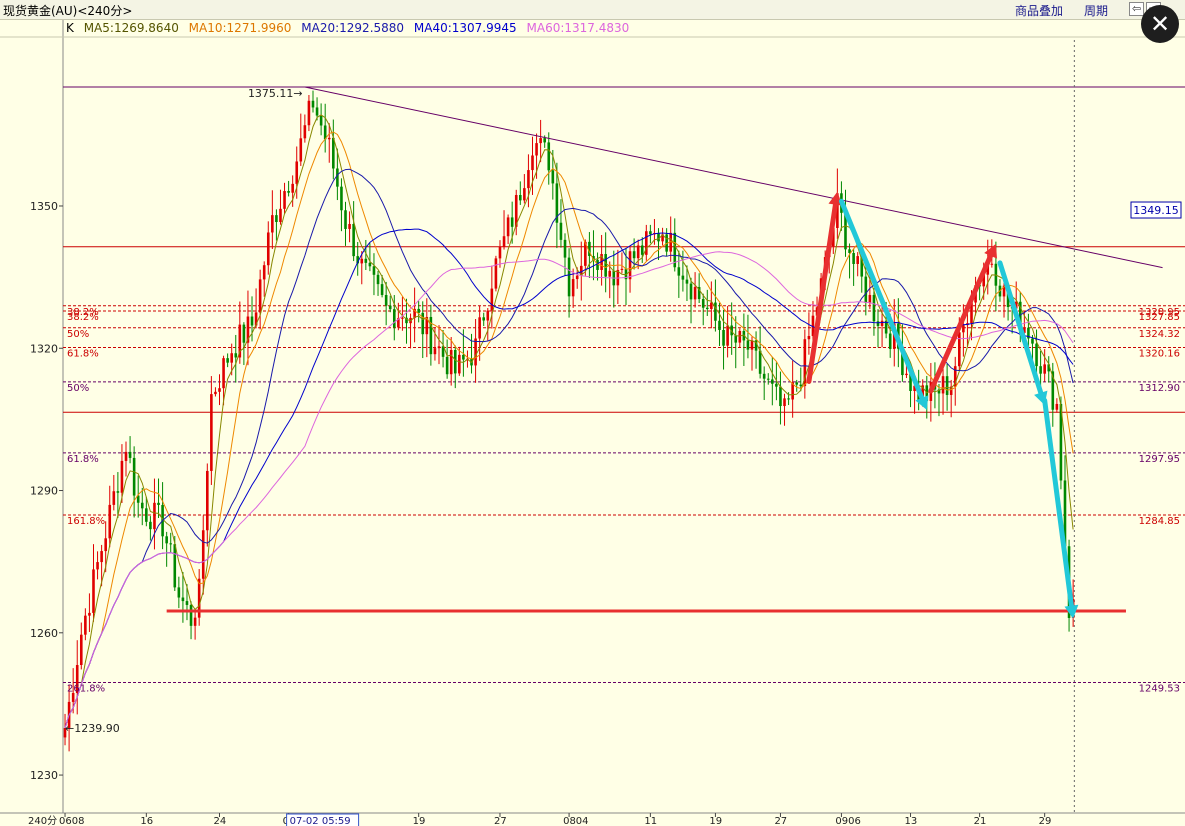  Describe the element at coordinates (1159, 317) in the screenshot. I see `fib-right-label: 1327.85` at that location.